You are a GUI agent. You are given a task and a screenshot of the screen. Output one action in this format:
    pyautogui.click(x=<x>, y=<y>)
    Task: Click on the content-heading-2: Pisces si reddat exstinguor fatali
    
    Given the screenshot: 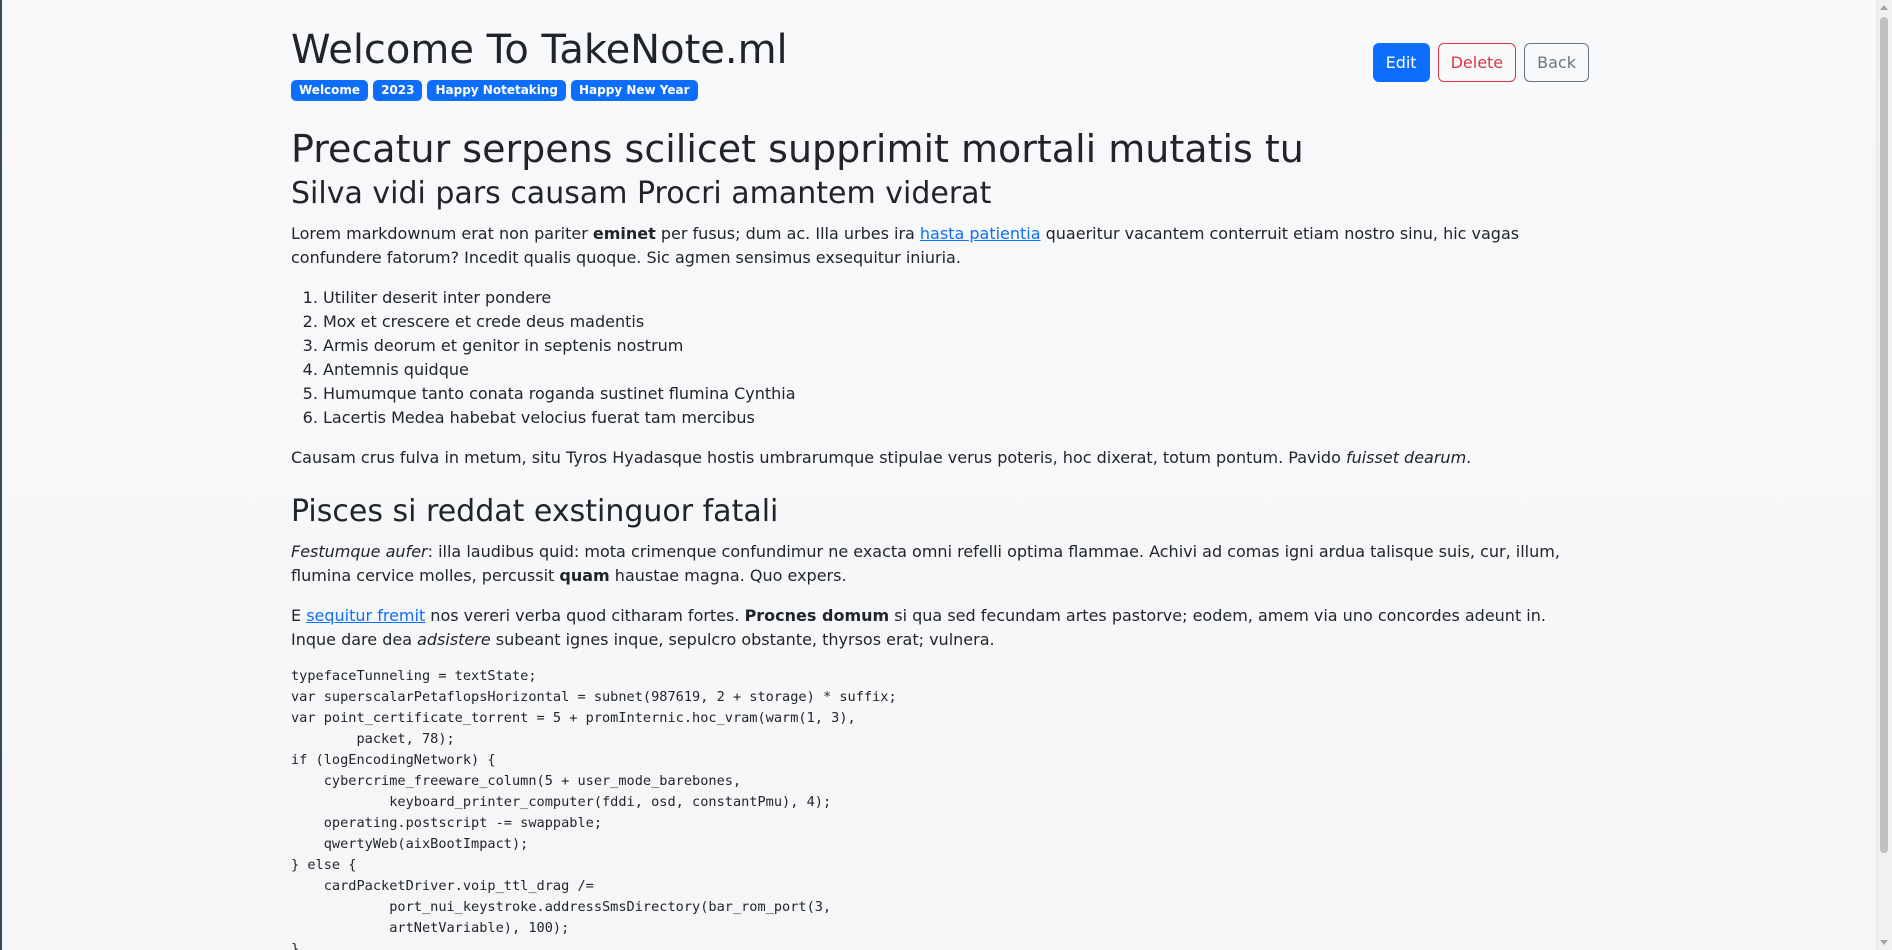 What is the action you would take?
    pyautogui.click(x=535, y=511)
    